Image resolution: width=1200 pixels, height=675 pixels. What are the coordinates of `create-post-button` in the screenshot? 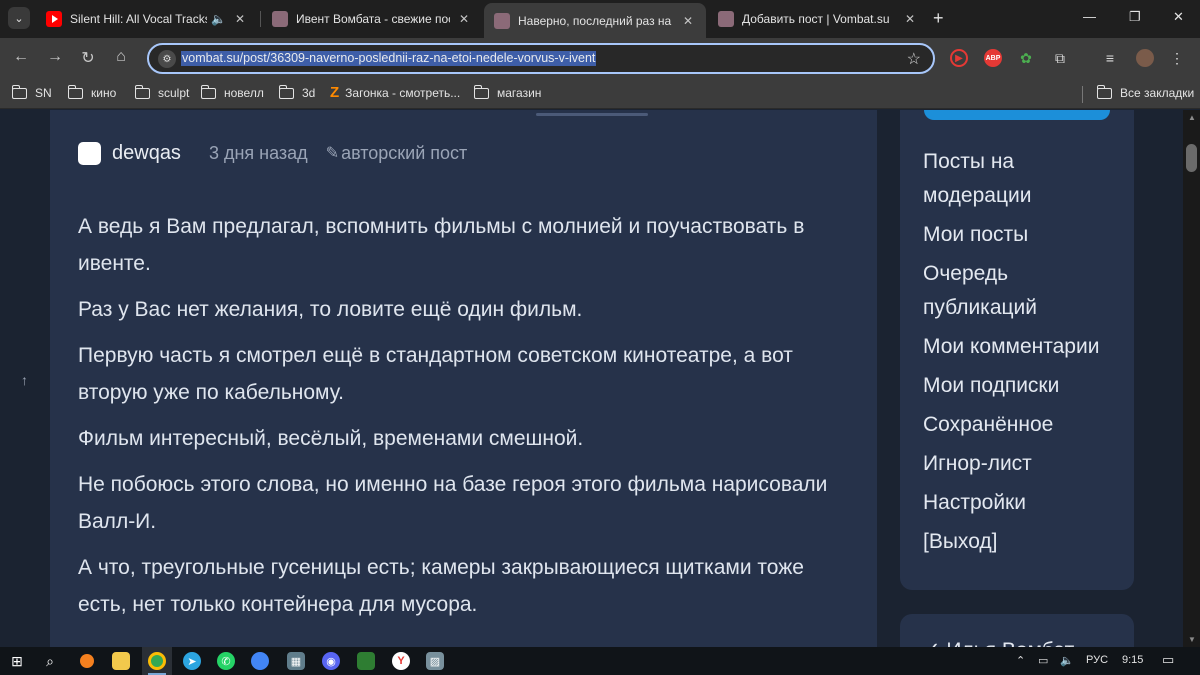 It's located at (1017, 115).